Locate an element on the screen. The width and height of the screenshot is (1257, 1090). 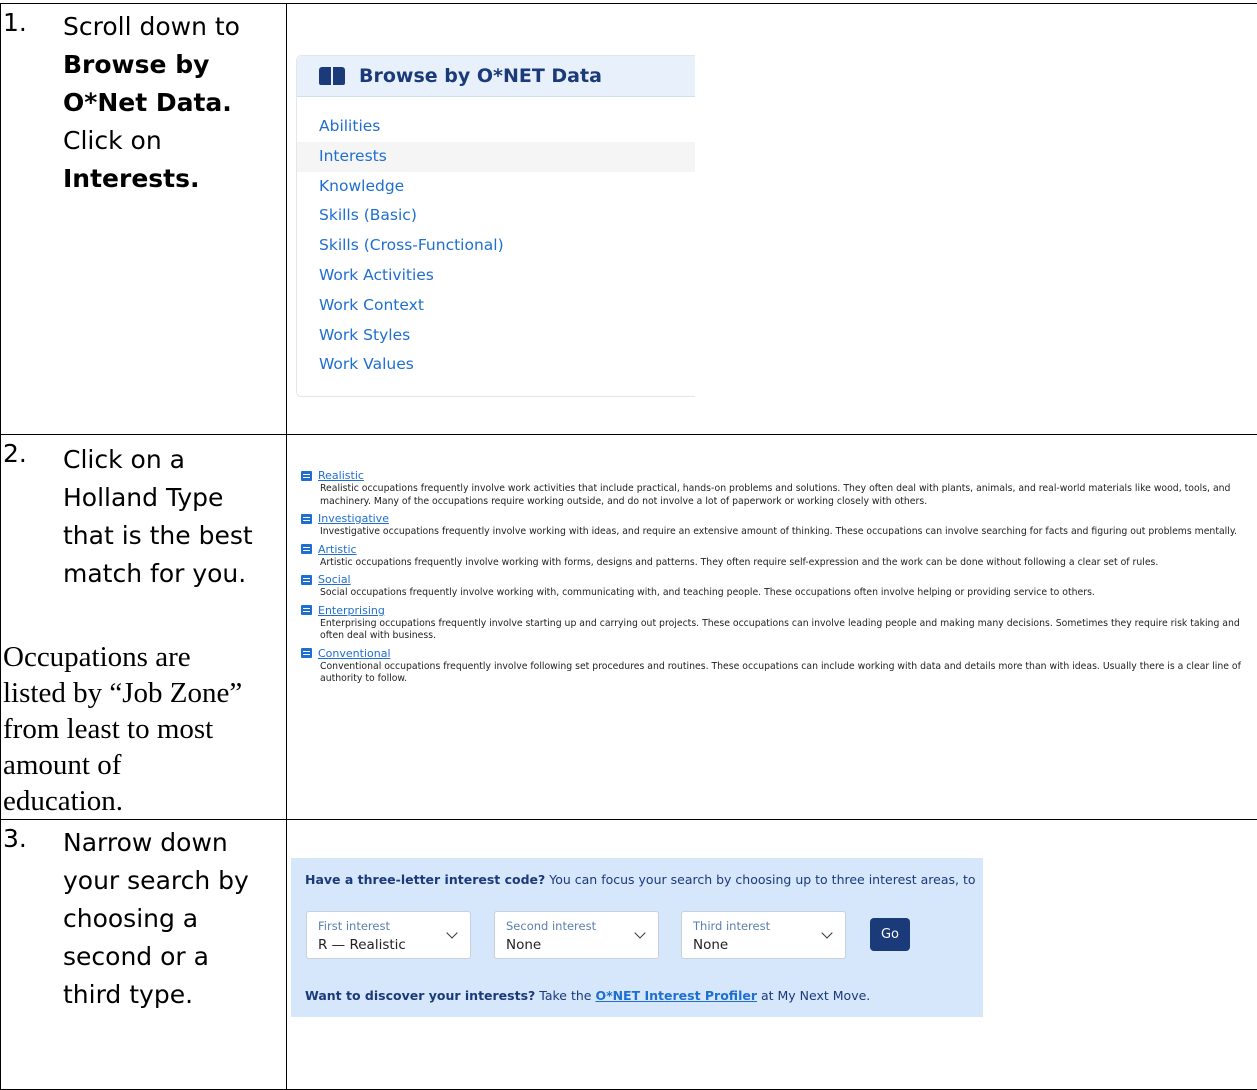
go-button: Go is located at coordinates (890, 934).